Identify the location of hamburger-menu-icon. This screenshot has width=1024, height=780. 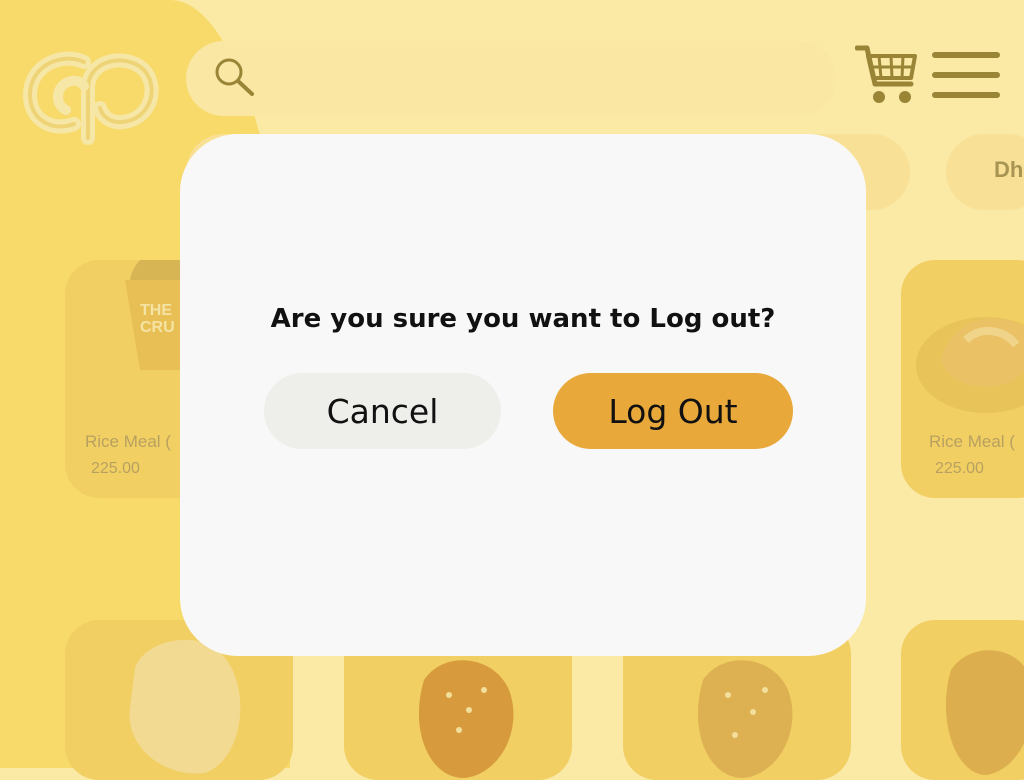
(966, 75).